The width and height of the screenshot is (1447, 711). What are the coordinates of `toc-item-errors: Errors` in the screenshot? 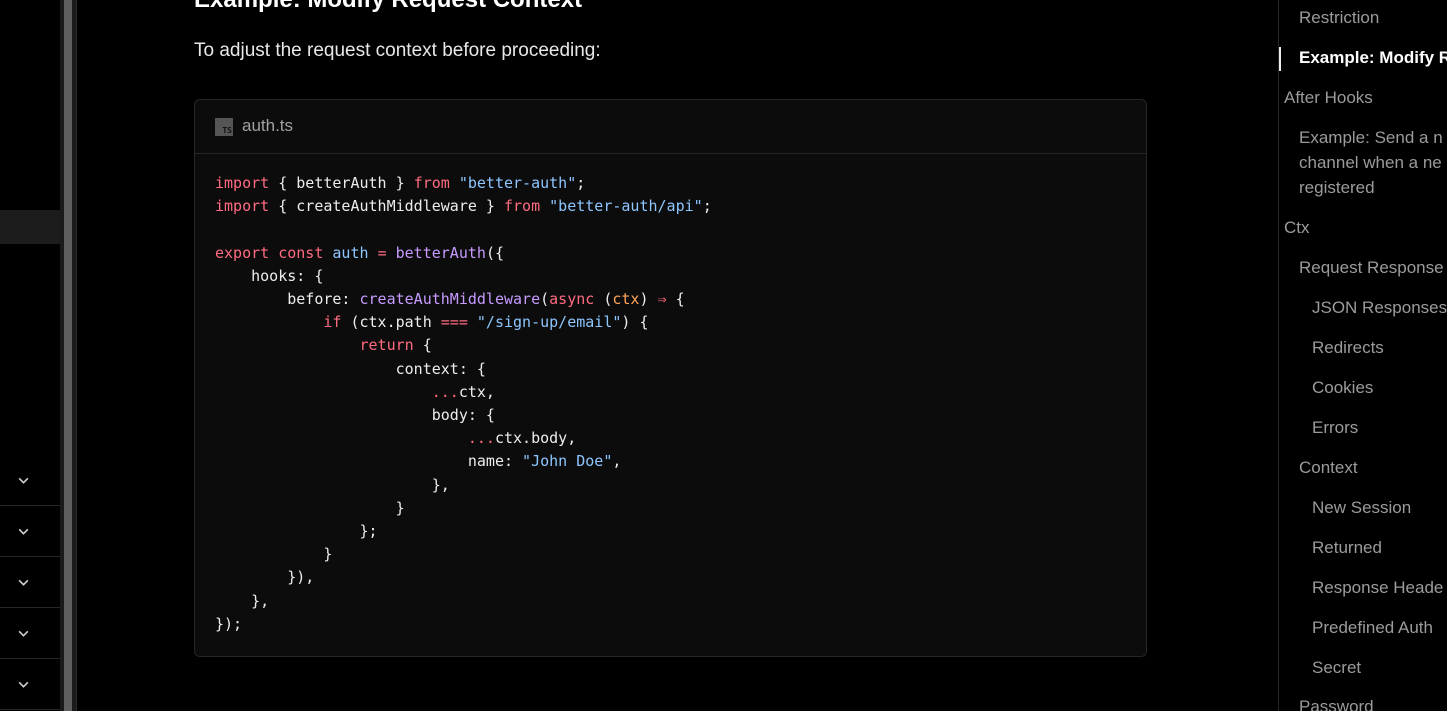 It's located at (1335, 427).